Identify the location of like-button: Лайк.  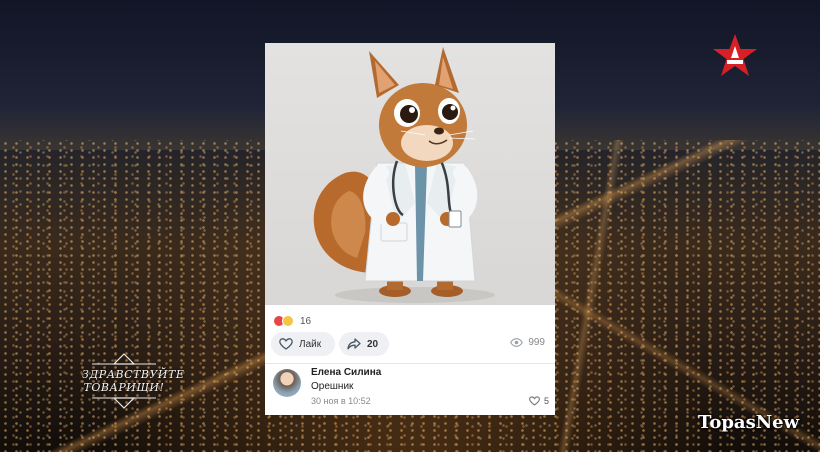
(303, 344).